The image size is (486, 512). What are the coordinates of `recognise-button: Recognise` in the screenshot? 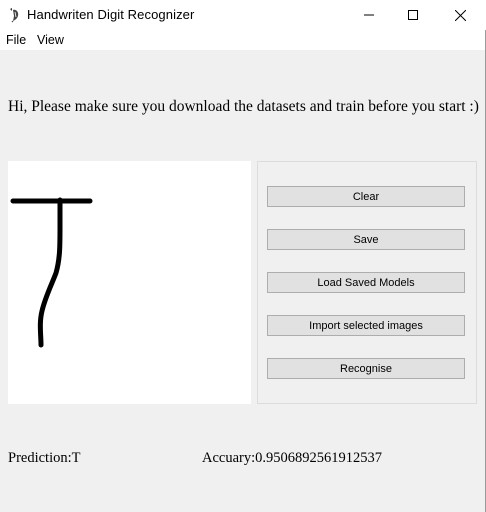 It's located at (366, 368).